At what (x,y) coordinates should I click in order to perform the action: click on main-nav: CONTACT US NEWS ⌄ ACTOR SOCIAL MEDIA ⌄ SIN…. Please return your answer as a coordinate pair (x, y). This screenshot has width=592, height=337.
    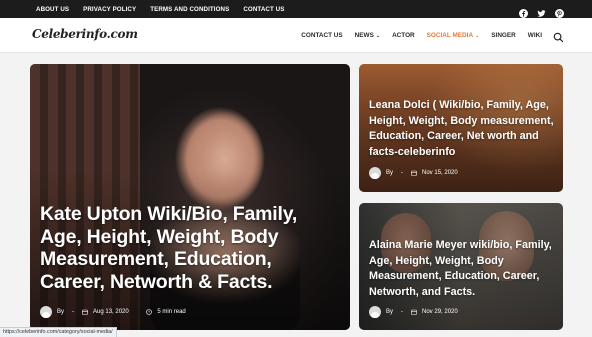
    Looking at the image, I should click on (421, 35).